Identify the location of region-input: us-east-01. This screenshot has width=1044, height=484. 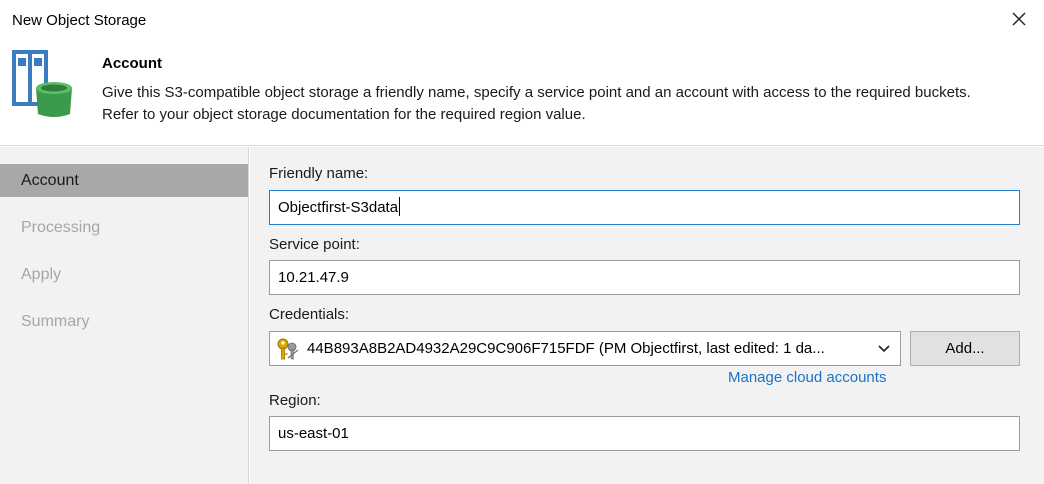
(644, 433).